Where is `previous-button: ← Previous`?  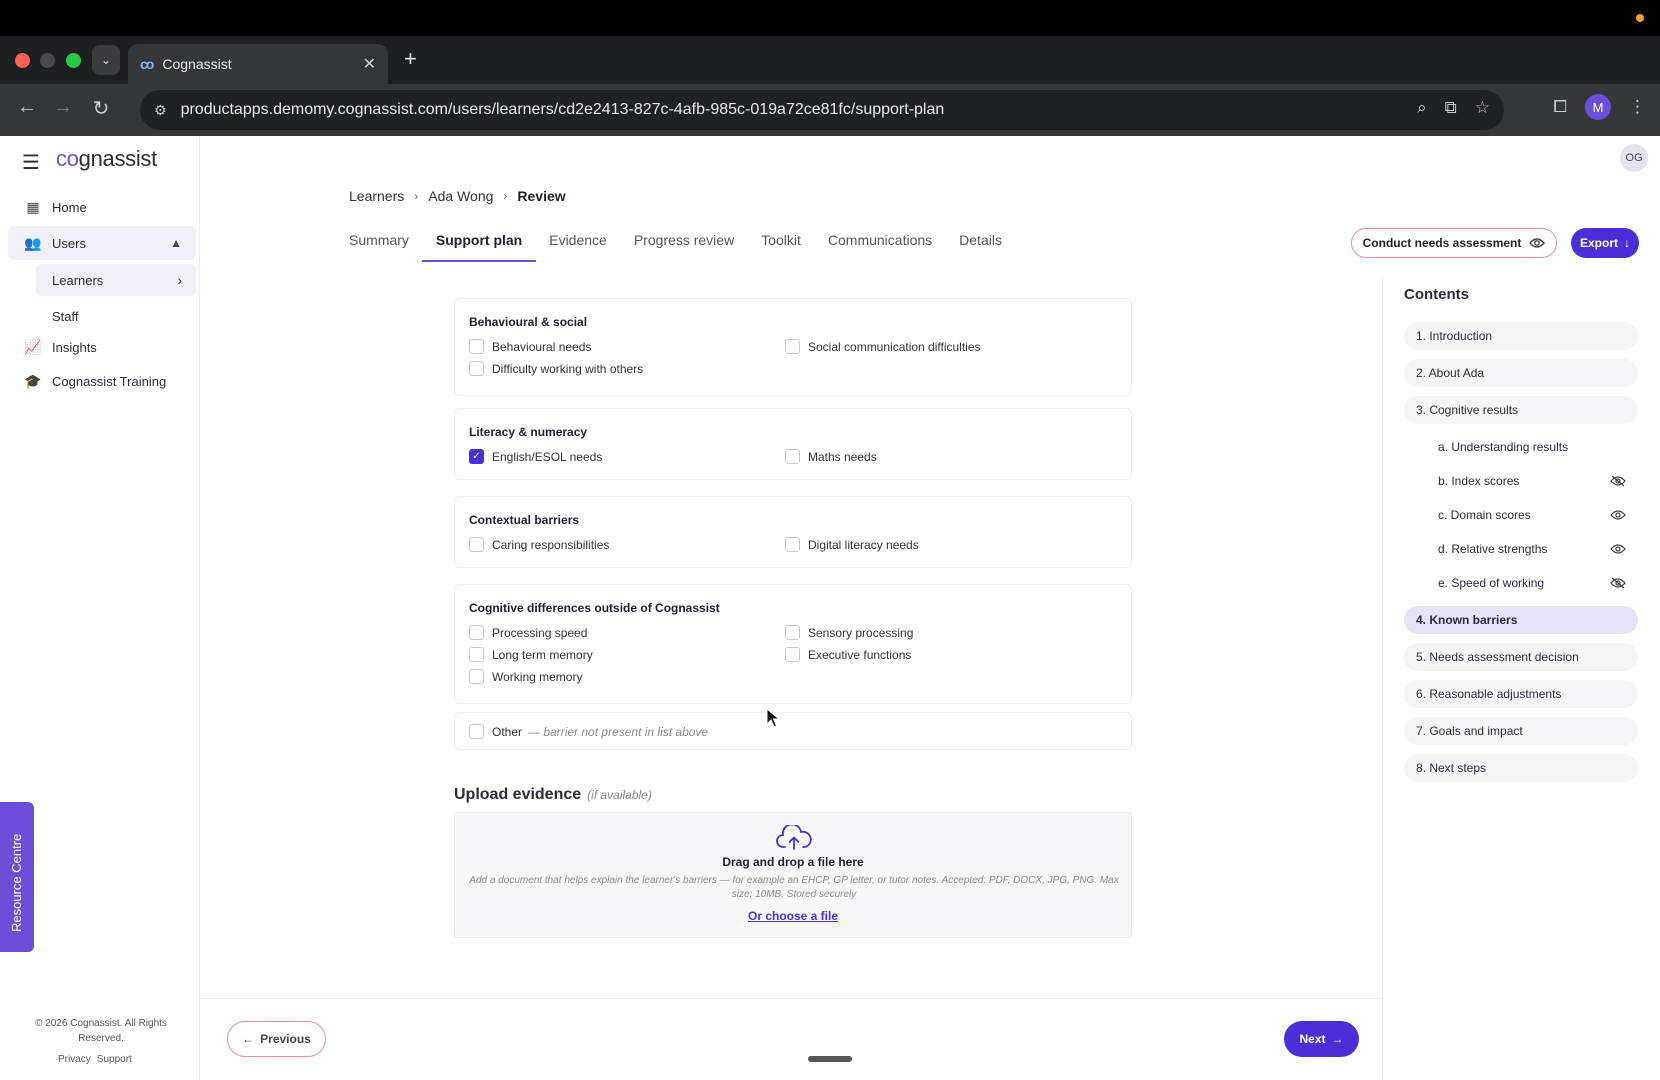
previous-button: ← Previous is located at coordinates (276, 1039).